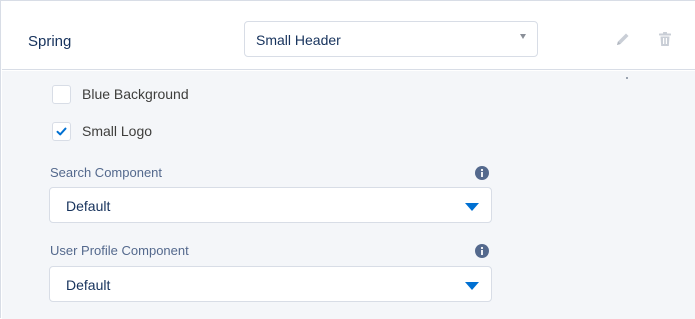  I want to click on user-profile-component-select: Default, so click(270, 284).